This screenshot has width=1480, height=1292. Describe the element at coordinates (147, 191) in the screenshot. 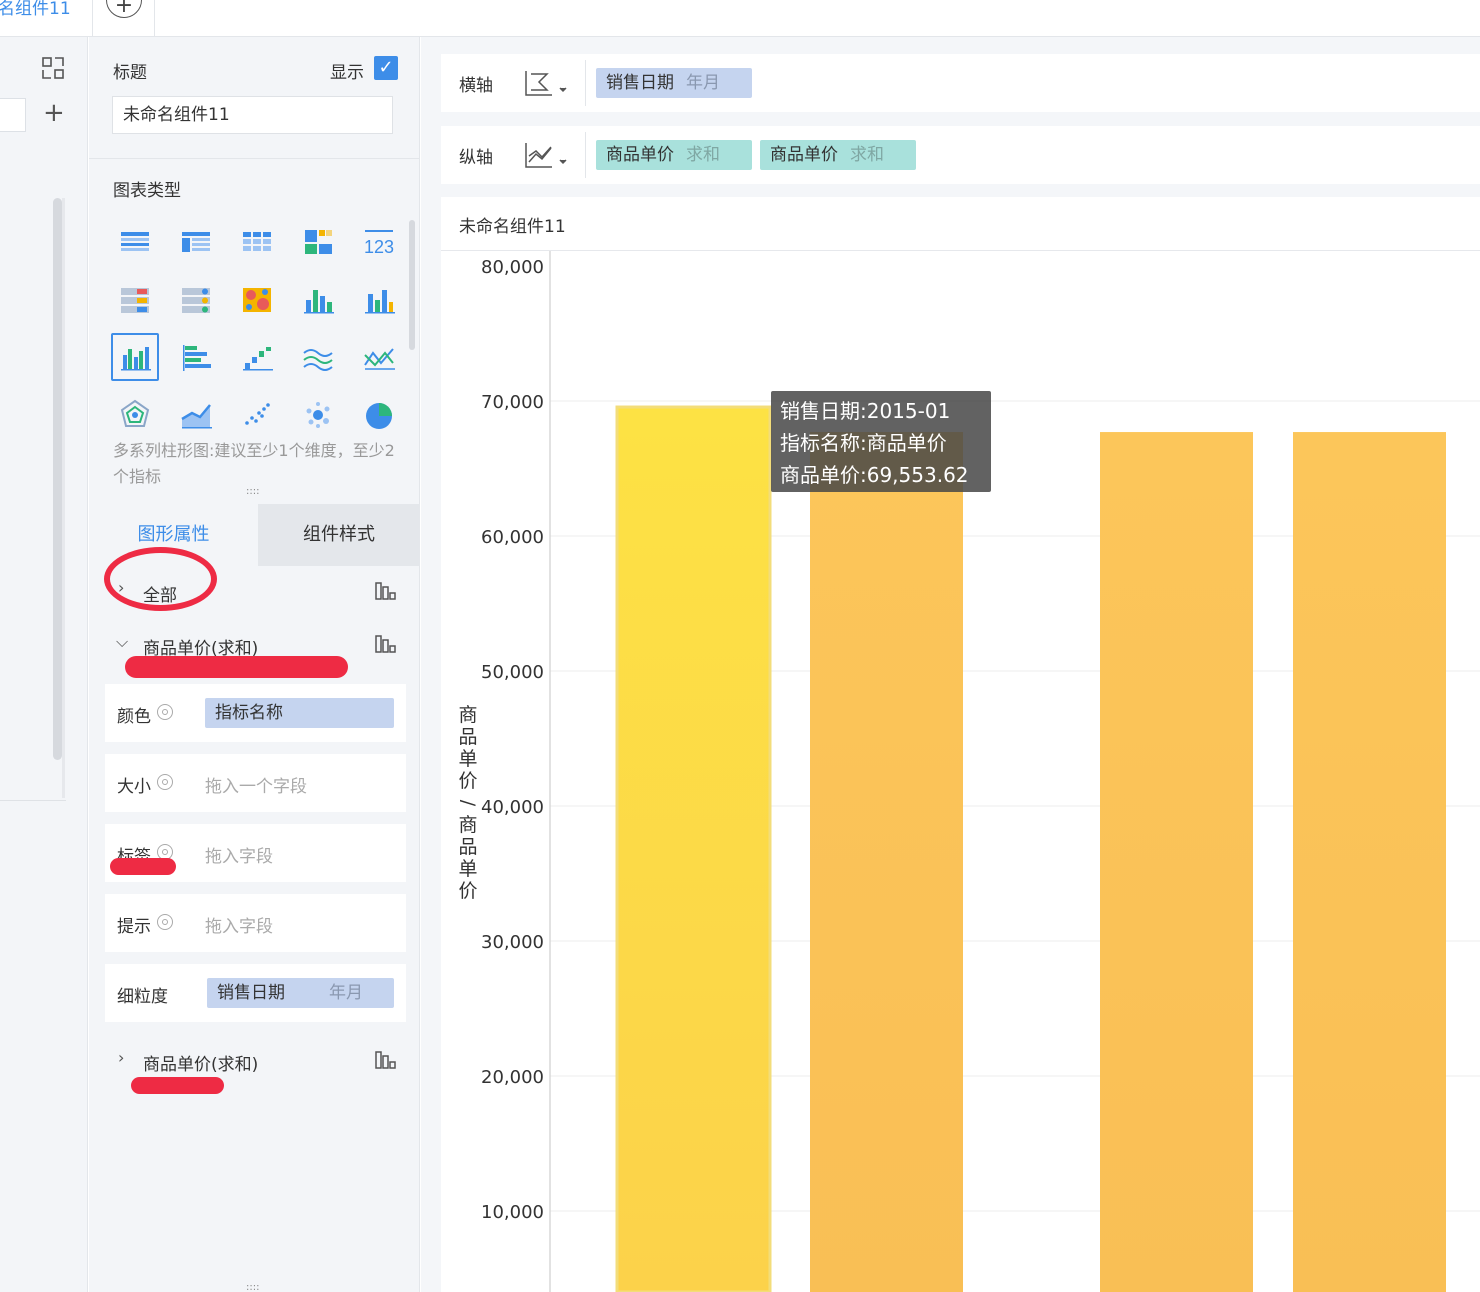

I see `chart-type-label: 图表类型` at that location.